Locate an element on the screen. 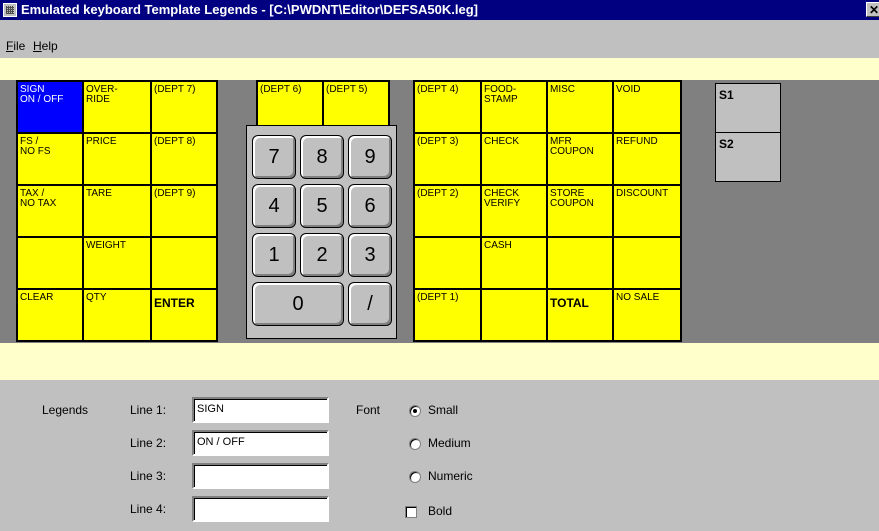 This screenshot has width=879, height=531. line3-input is located at coordinates (260, 476).